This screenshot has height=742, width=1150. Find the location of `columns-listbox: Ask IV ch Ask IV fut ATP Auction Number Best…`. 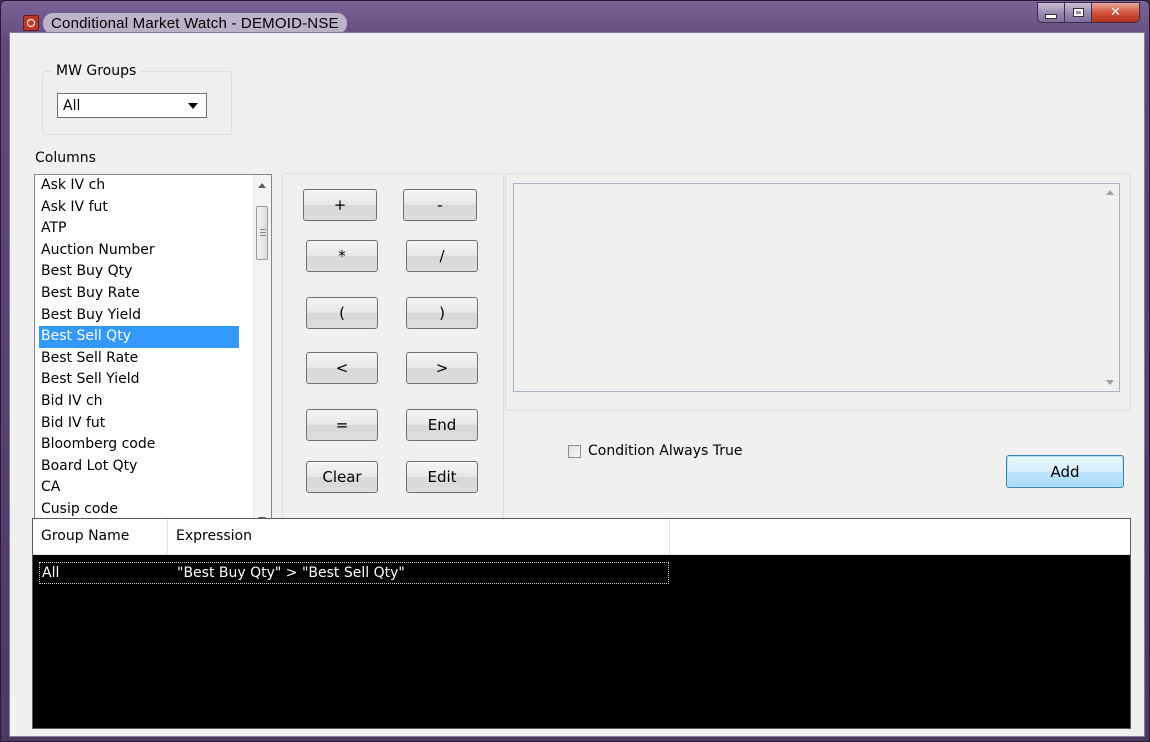

columns-listbox: Ask IV ch Ask IV fut ATP Auction Number Best… is located at coordinates (153, 352).